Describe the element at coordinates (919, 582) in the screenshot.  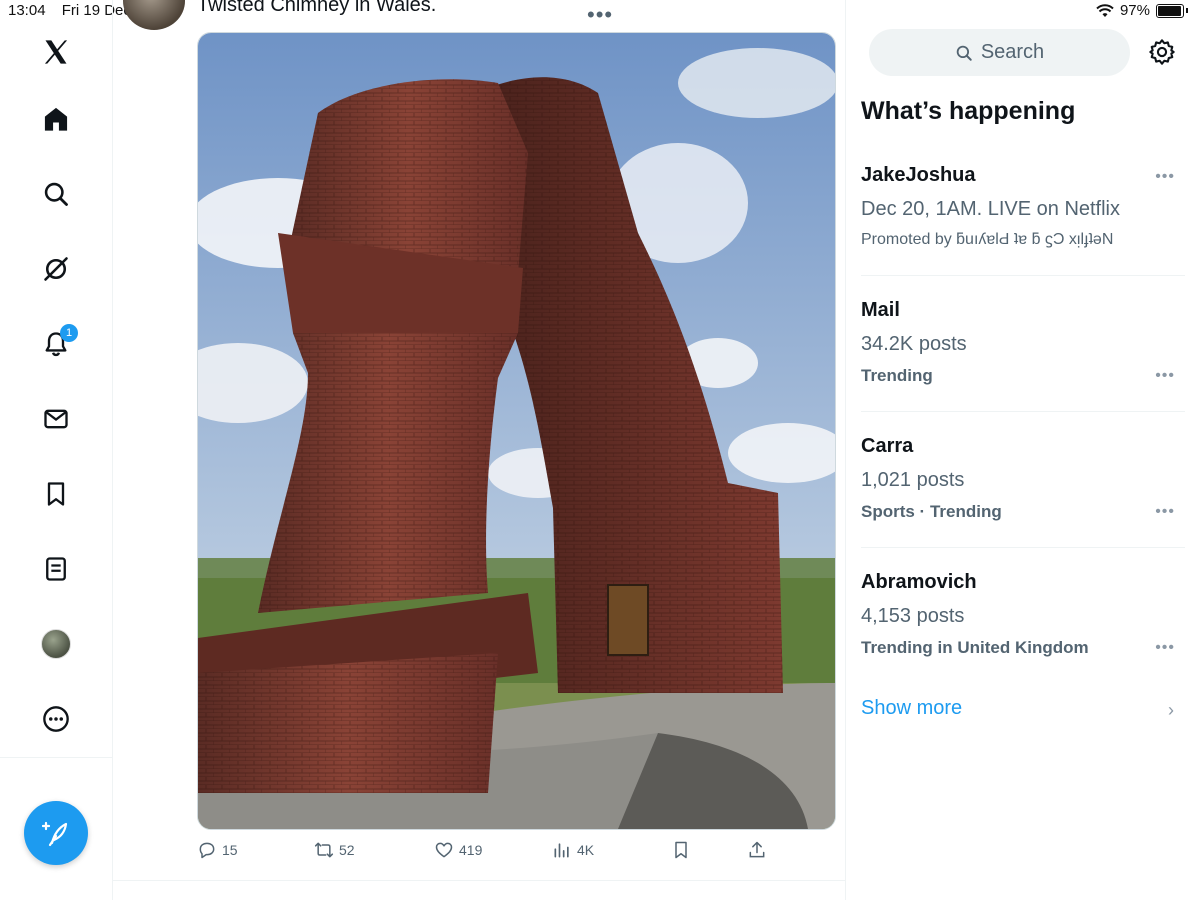
I see `trend-name: Abramovich` at that location.